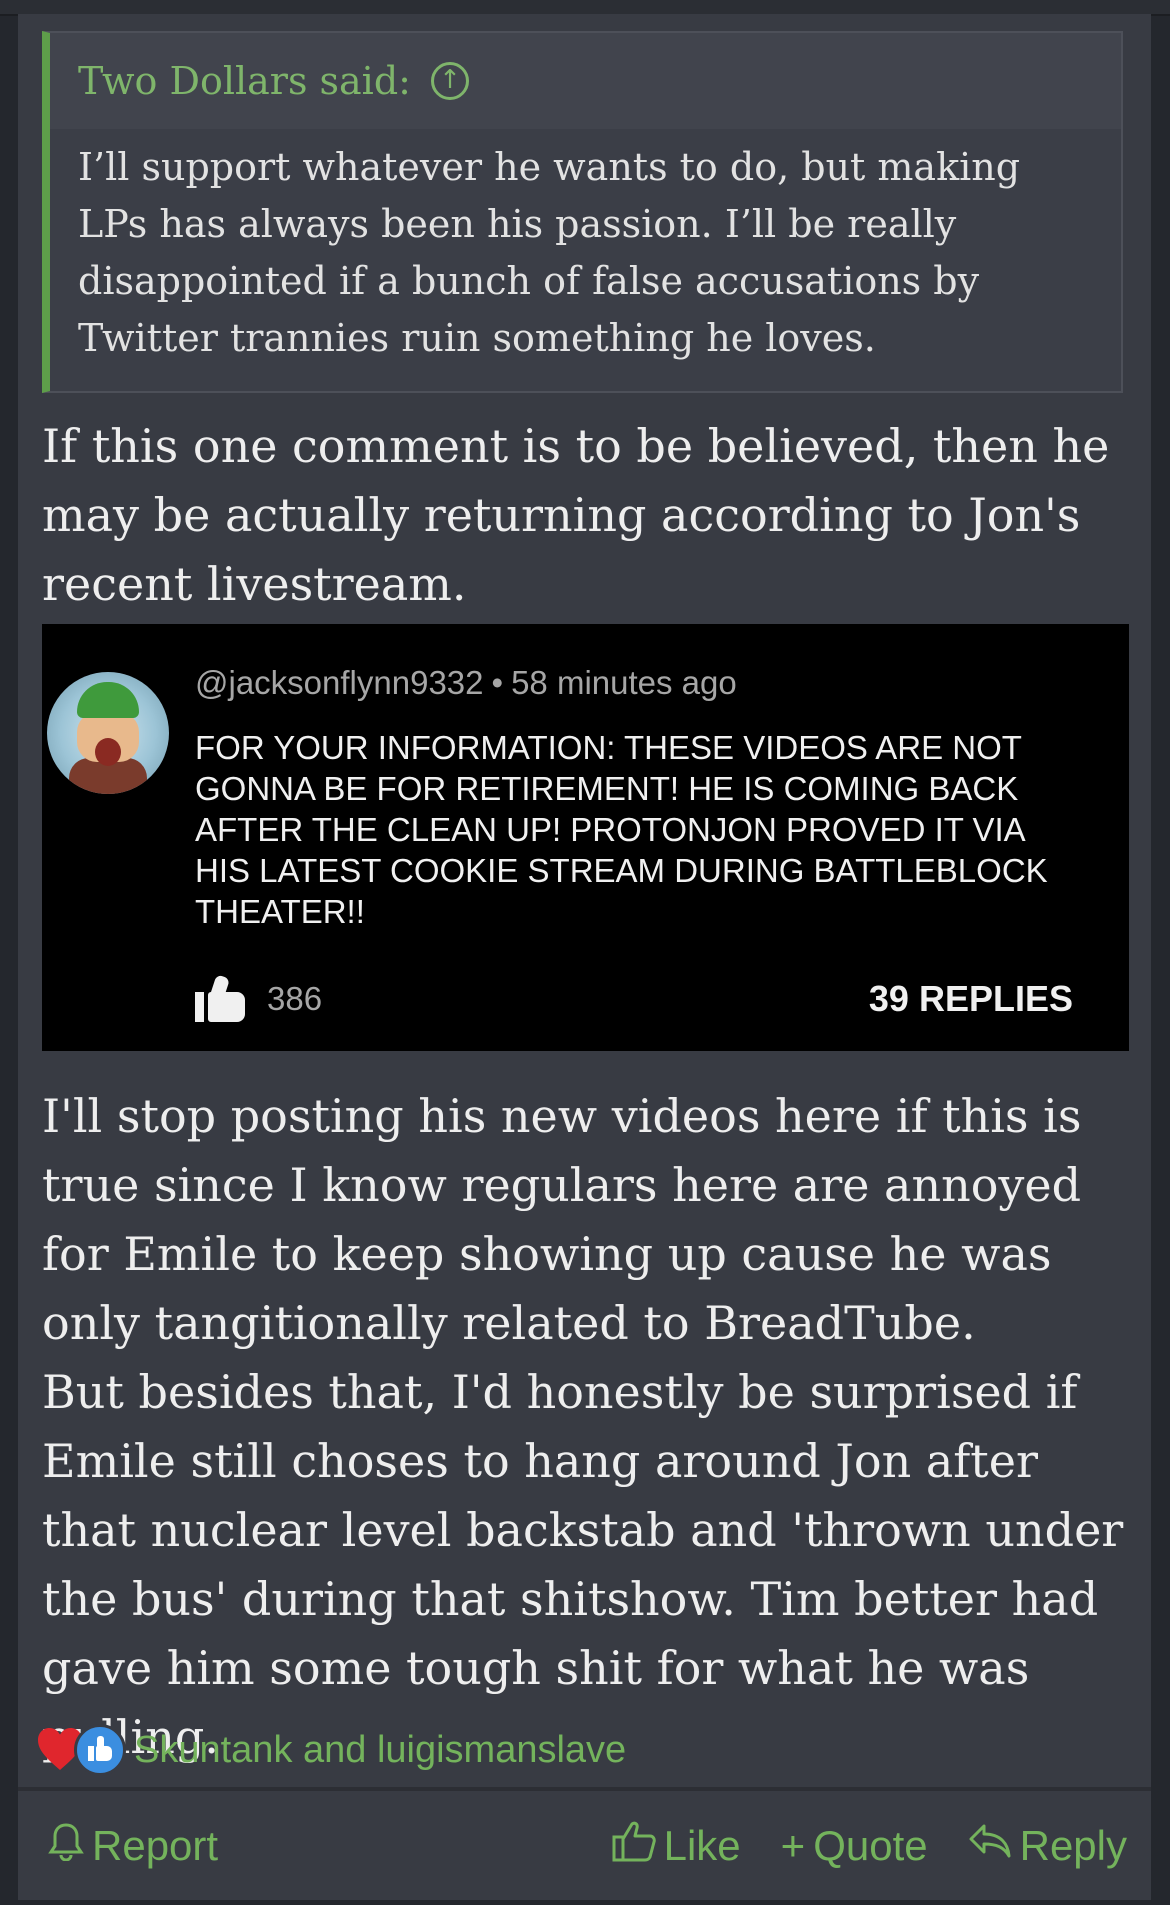 This screenshot has width=1170, height=1905. I want to click on plus-icon: +, so click(793, 1845).